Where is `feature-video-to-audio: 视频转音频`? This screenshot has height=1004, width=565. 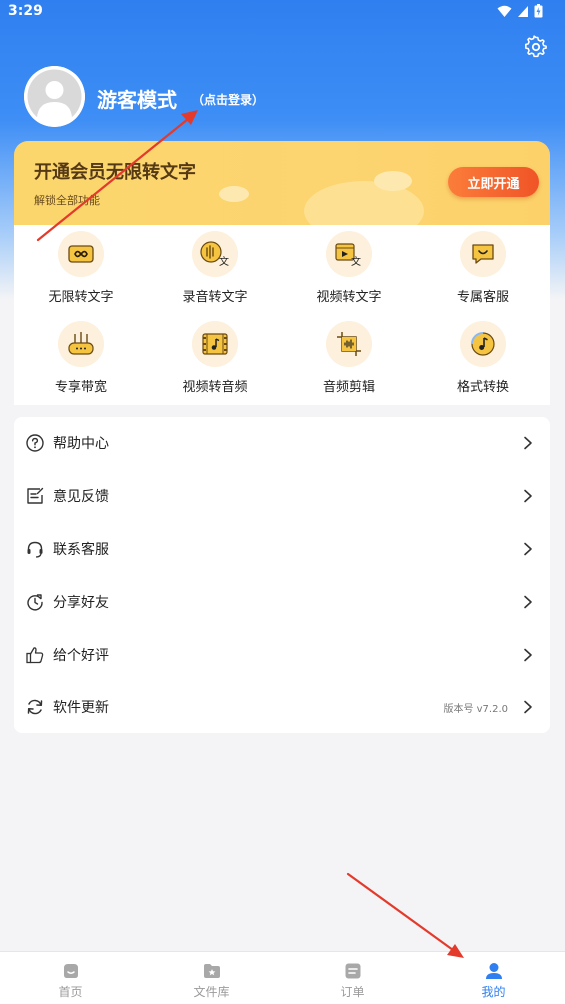
feature-video-to-audio: 视频转音频 is located at coordinates (215, 355).